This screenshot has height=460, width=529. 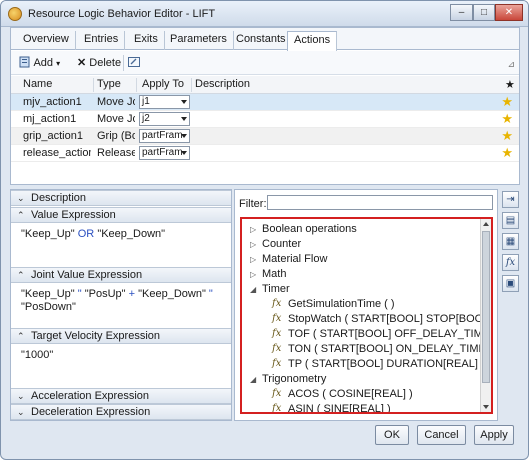 What do you see at coordinates (261, 40) in the screenshot?
I see `tab-constants: Constants` at bounding box center [261, 40].